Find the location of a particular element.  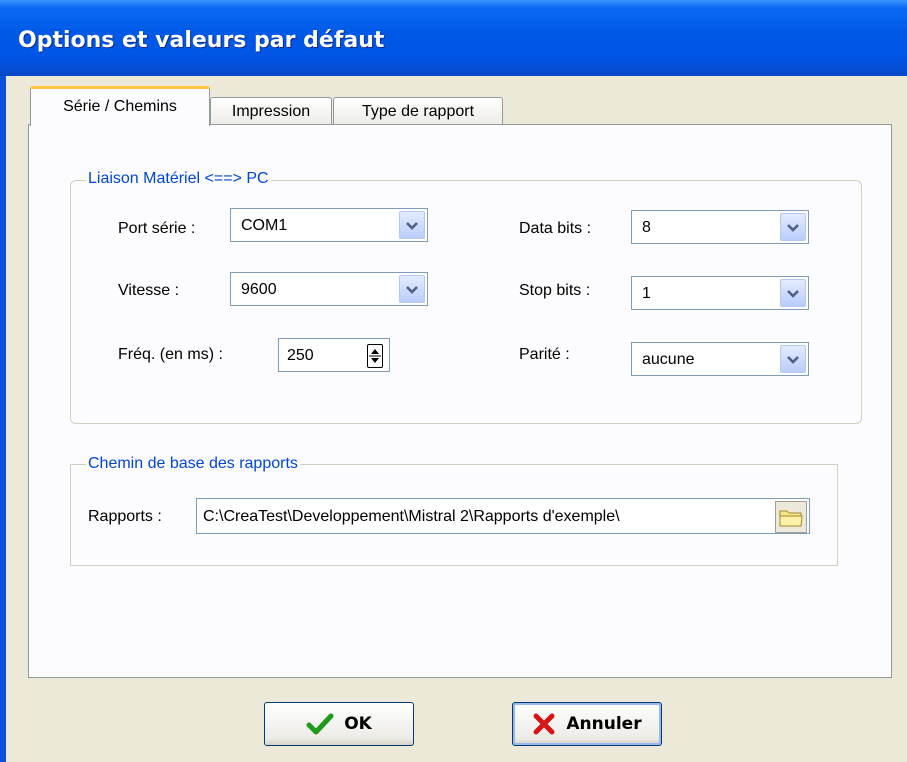

cancel-button-label: Annuler is located at coordinates (604, 724).